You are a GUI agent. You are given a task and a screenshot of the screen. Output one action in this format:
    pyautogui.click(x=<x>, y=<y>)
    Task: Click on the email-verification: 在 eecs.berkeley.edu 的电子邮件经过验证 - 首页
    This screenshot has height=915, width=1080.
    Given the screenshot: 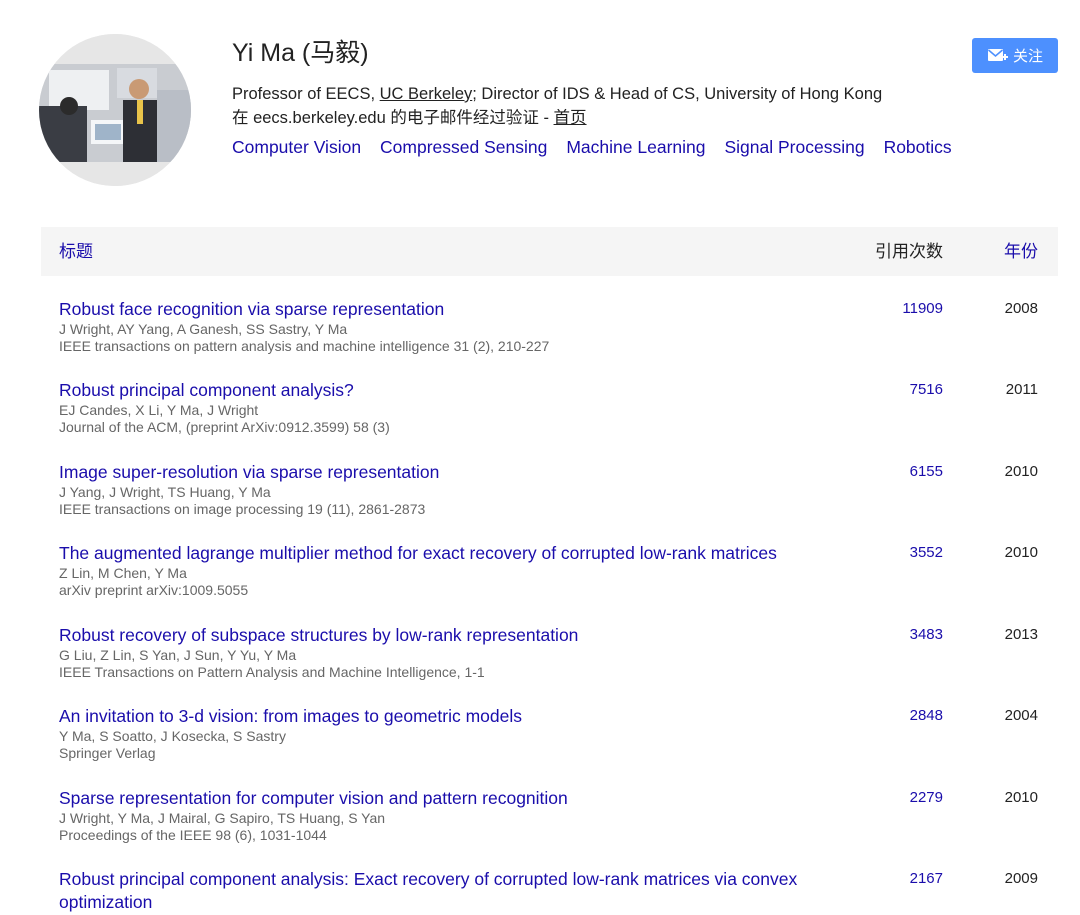 What is the action you would take?
    pyautogui.click(x=409, y=118)
    